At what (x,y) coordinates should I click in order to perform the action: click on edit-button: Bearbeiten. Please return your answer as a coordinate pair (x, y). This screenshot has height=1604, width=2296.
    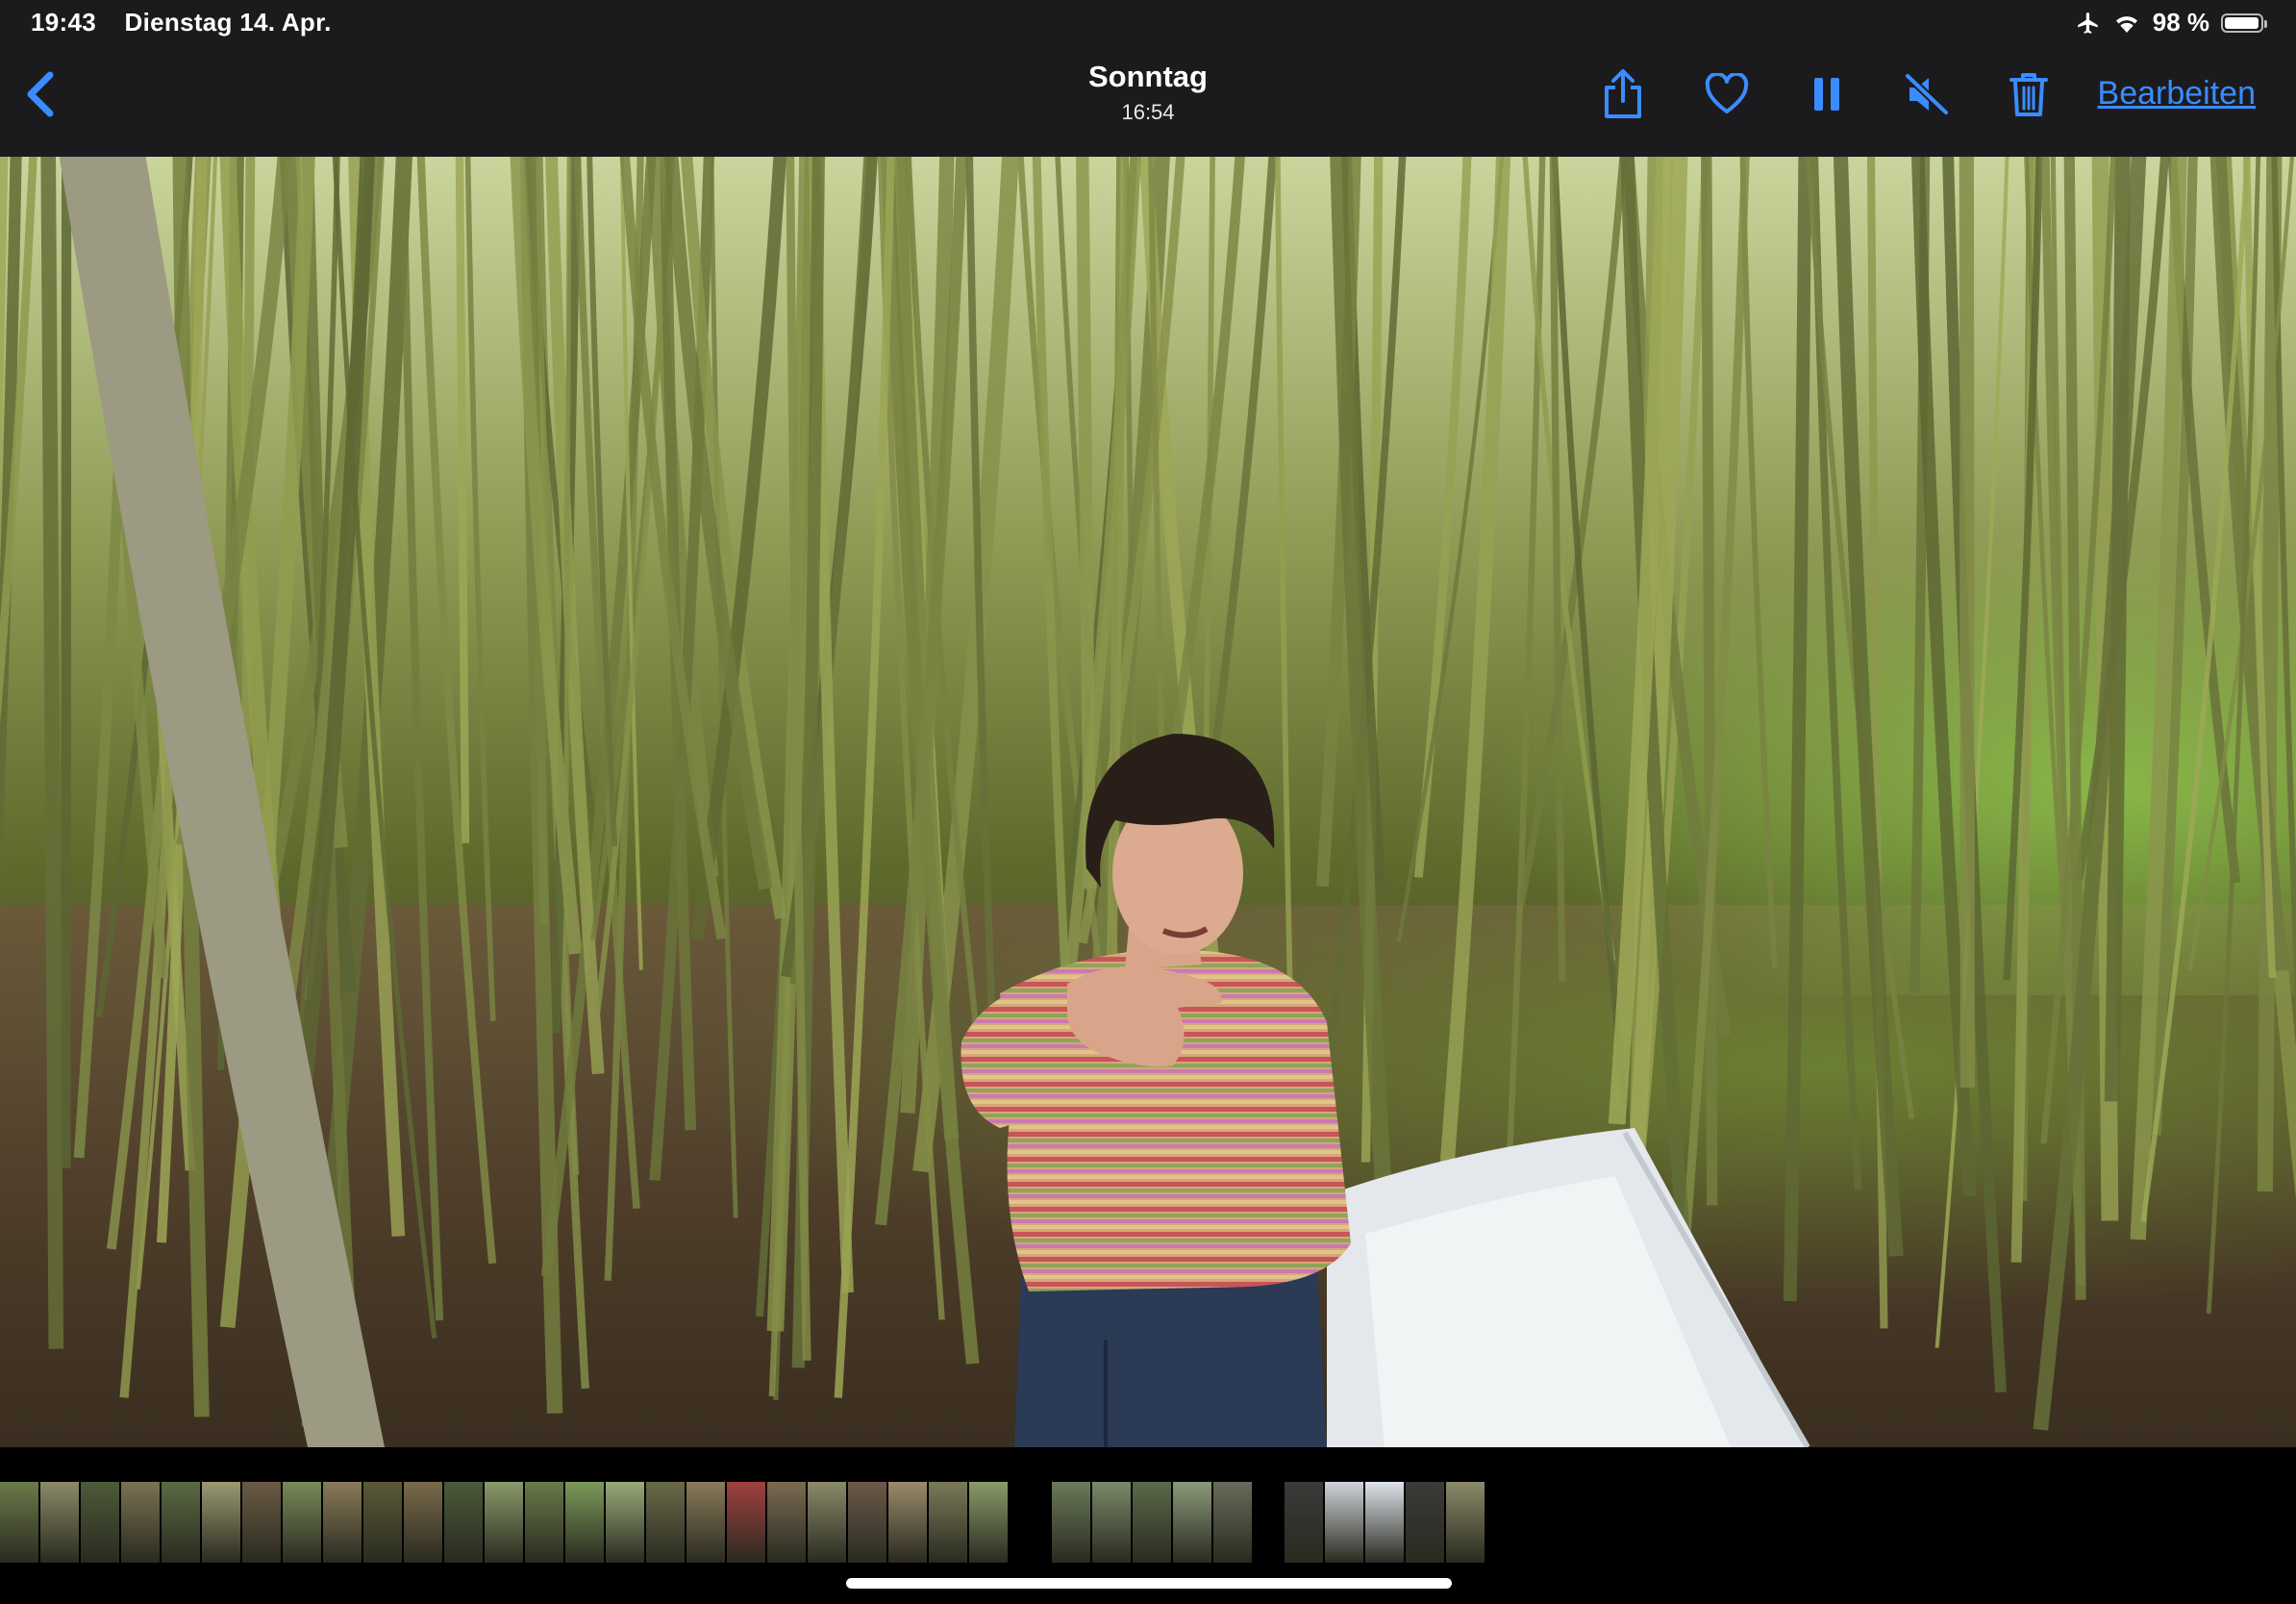
    Looking at the image, I should click on (2177, 94).